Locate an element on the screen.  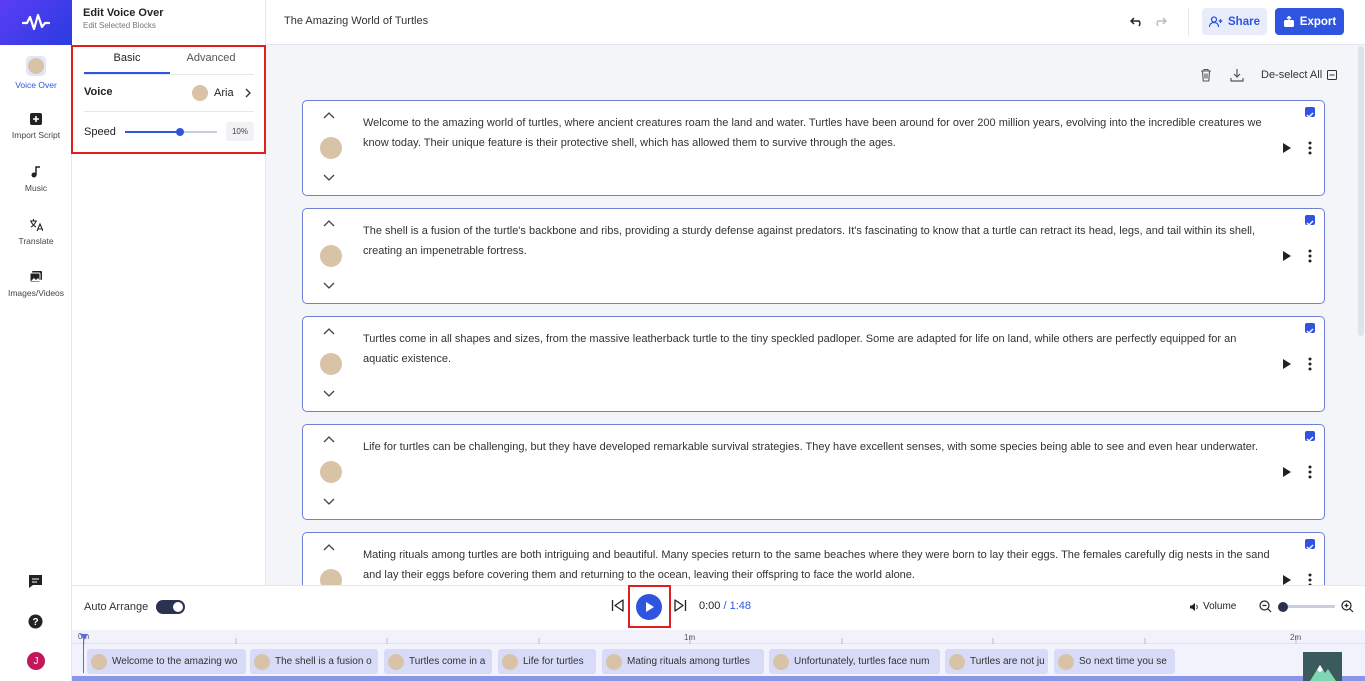
current-time: 0:00 is located at coordinates (710, 606).